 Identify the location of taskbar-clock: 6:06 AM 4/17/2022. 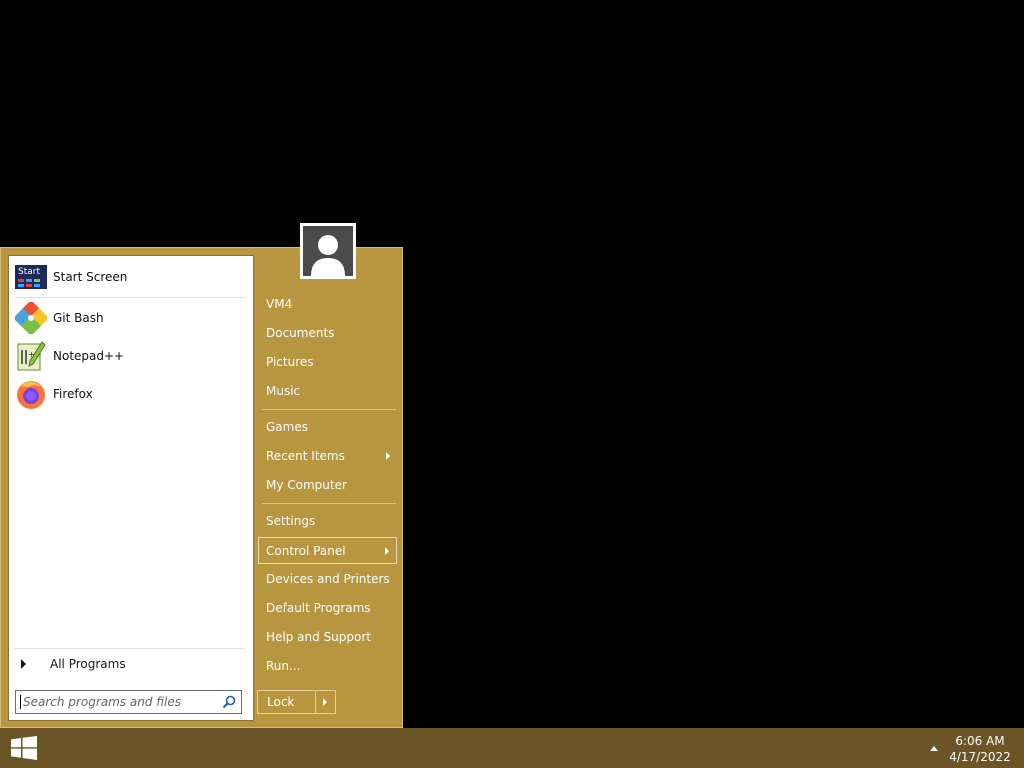
(980, 749).